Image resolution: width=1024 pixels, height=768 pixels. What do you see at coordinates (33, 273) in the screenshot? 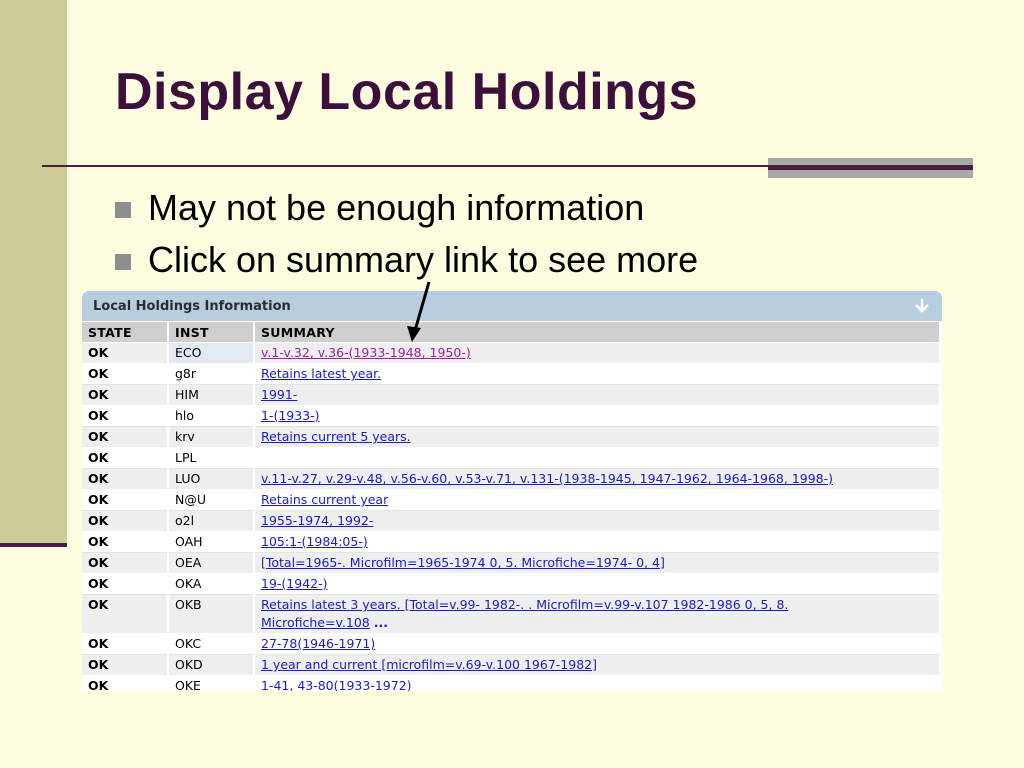
I see `left-decorative-band` at bounding box center [33, 273].